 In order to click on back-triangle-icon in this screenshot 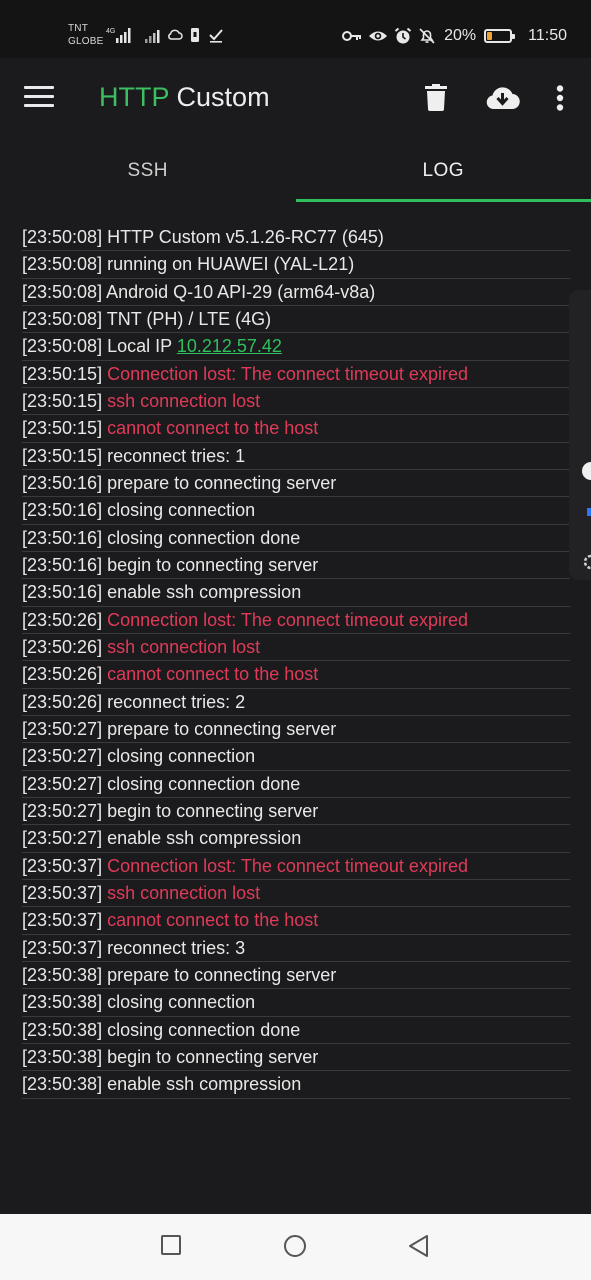, I will do `click(418, 1246)`.